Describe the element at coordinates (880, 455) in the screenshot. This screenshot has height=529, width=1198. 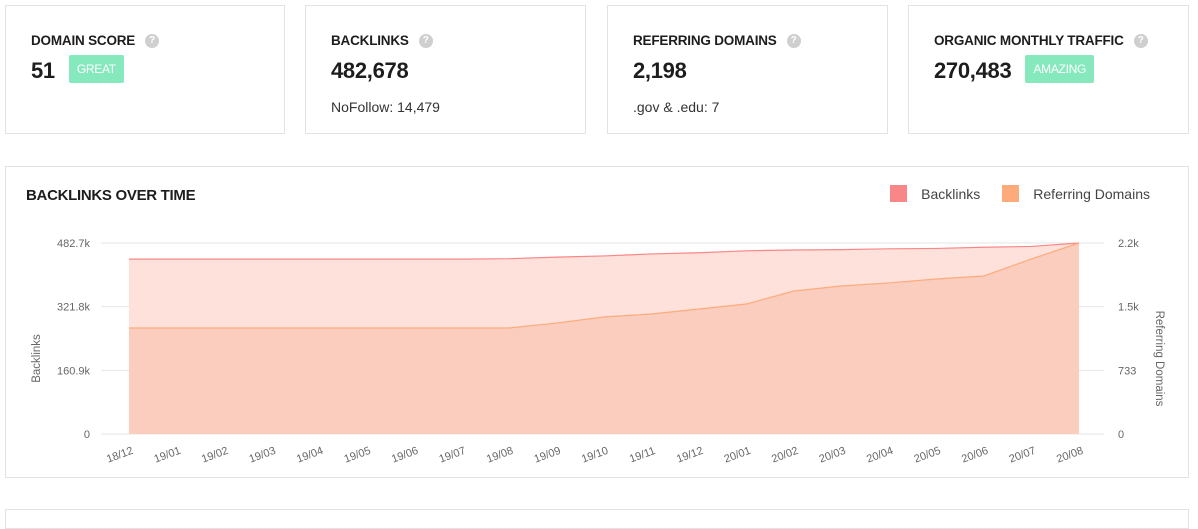
I see `x-tick-label: 20/04` at that location.